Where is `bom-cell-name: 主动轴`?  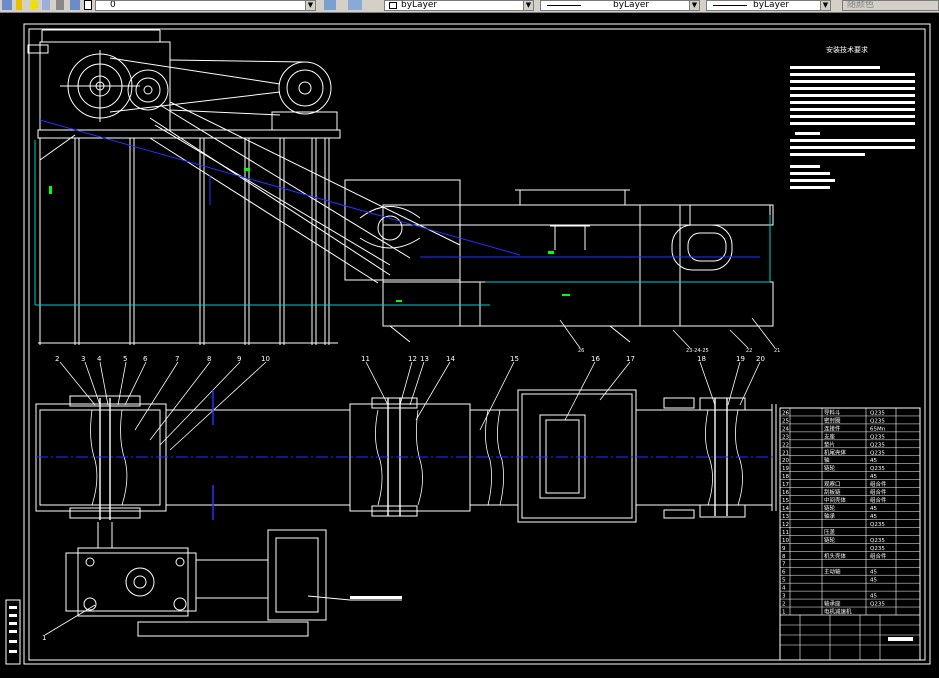
bom-cell-name: 主动轴 is located at coordinates (832, 572).